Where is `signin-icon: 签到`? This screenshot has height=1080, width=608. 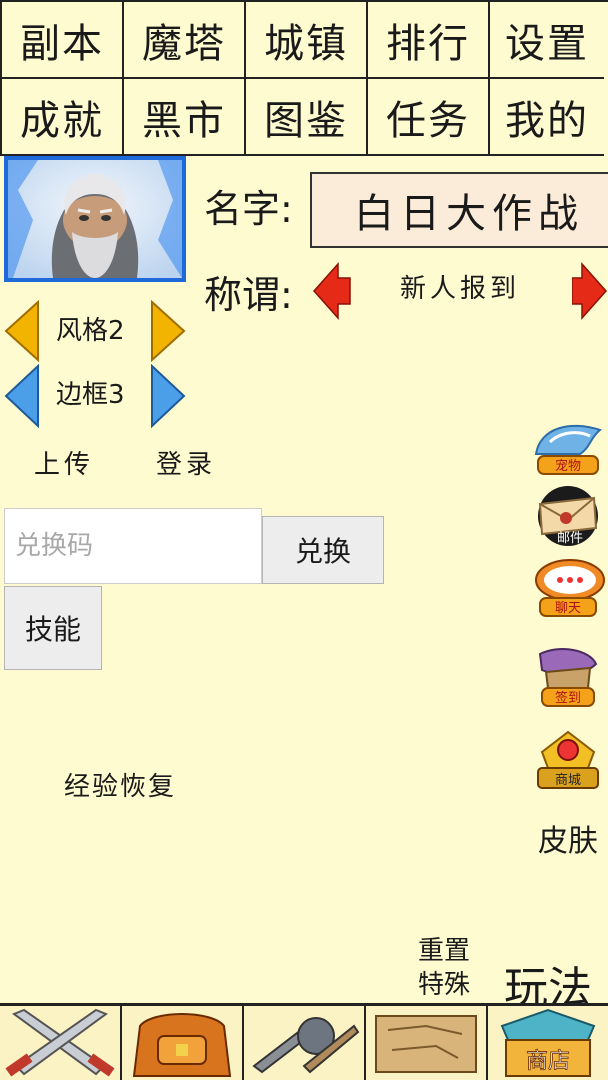
signin-icon: 签到 is located at coordinates (568, 677).